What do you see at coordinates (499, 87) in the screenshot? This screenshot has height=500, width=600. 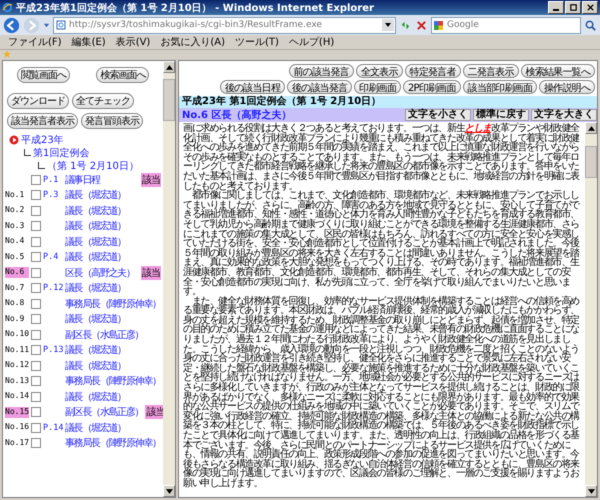 I see `nav-button: 該当部印刷画面` at bounding box center [499, 87].